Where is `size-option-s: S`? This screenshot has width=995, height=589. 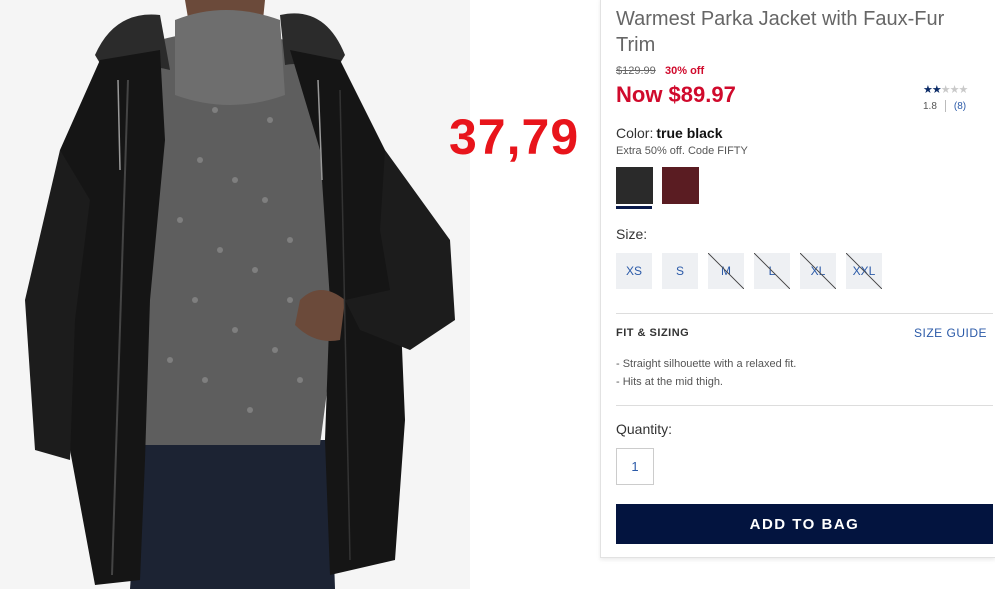 size-option-s: S is located at coordinates (680, 271).